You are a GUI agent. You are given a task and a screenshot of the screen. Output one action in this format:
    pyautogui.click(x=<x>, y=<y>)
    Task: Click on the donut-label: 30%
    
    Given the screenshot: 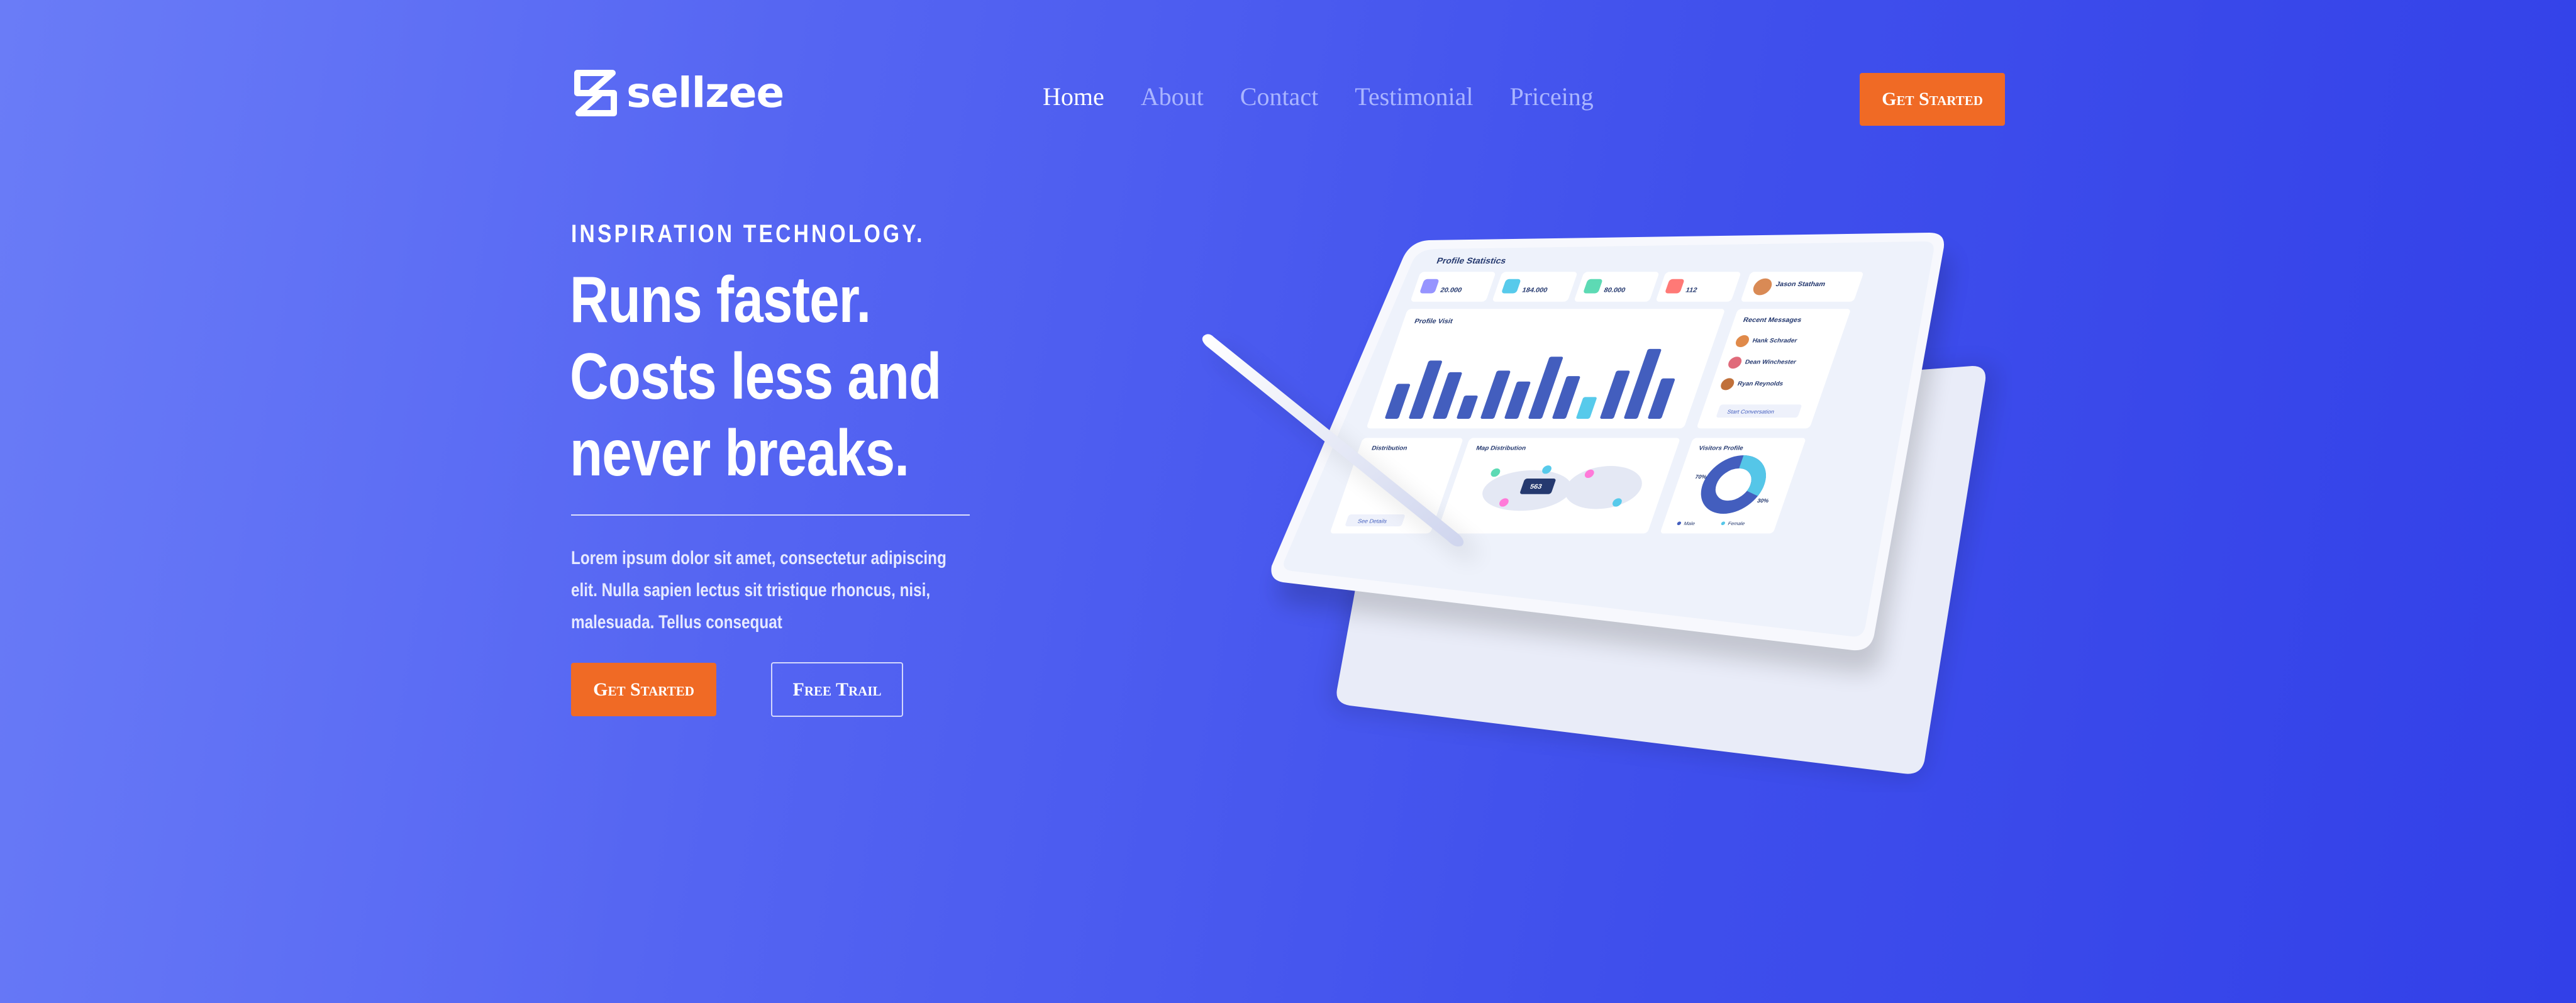 What is the action you would take?
    pyautogui.click(x=1763, y=500)
    